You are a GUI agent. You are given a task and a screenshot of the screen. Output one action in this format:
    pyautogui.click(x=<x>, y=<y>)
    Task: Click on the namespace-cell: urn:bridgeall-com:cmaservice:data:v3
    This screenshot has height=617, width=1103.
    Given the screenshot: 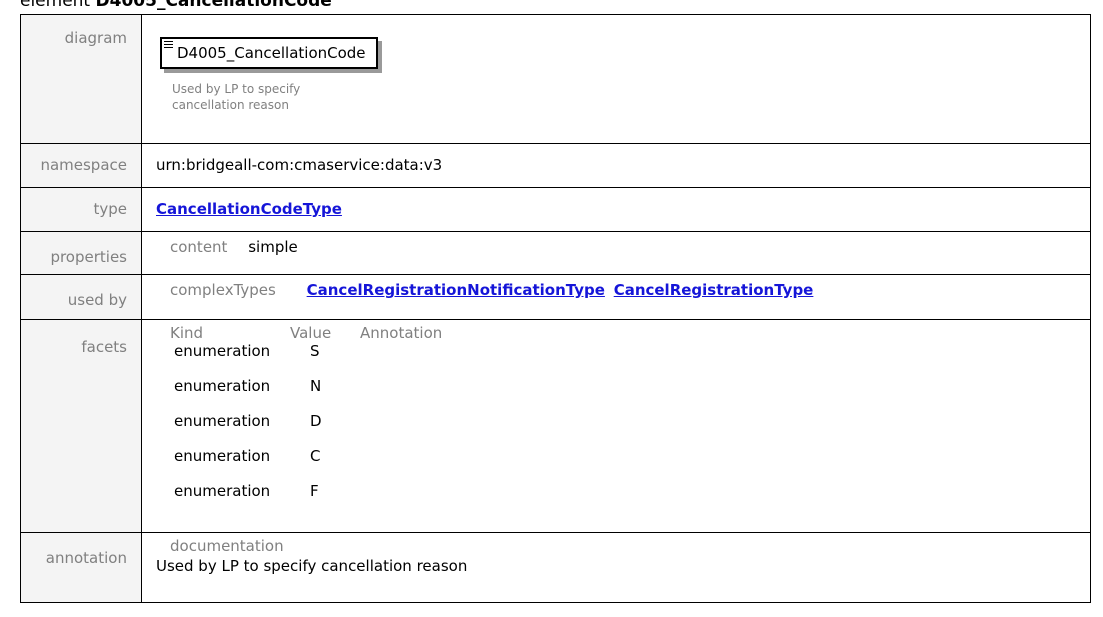 What is the action you would take?
    pyautogui.click(x=616, y=165)
    